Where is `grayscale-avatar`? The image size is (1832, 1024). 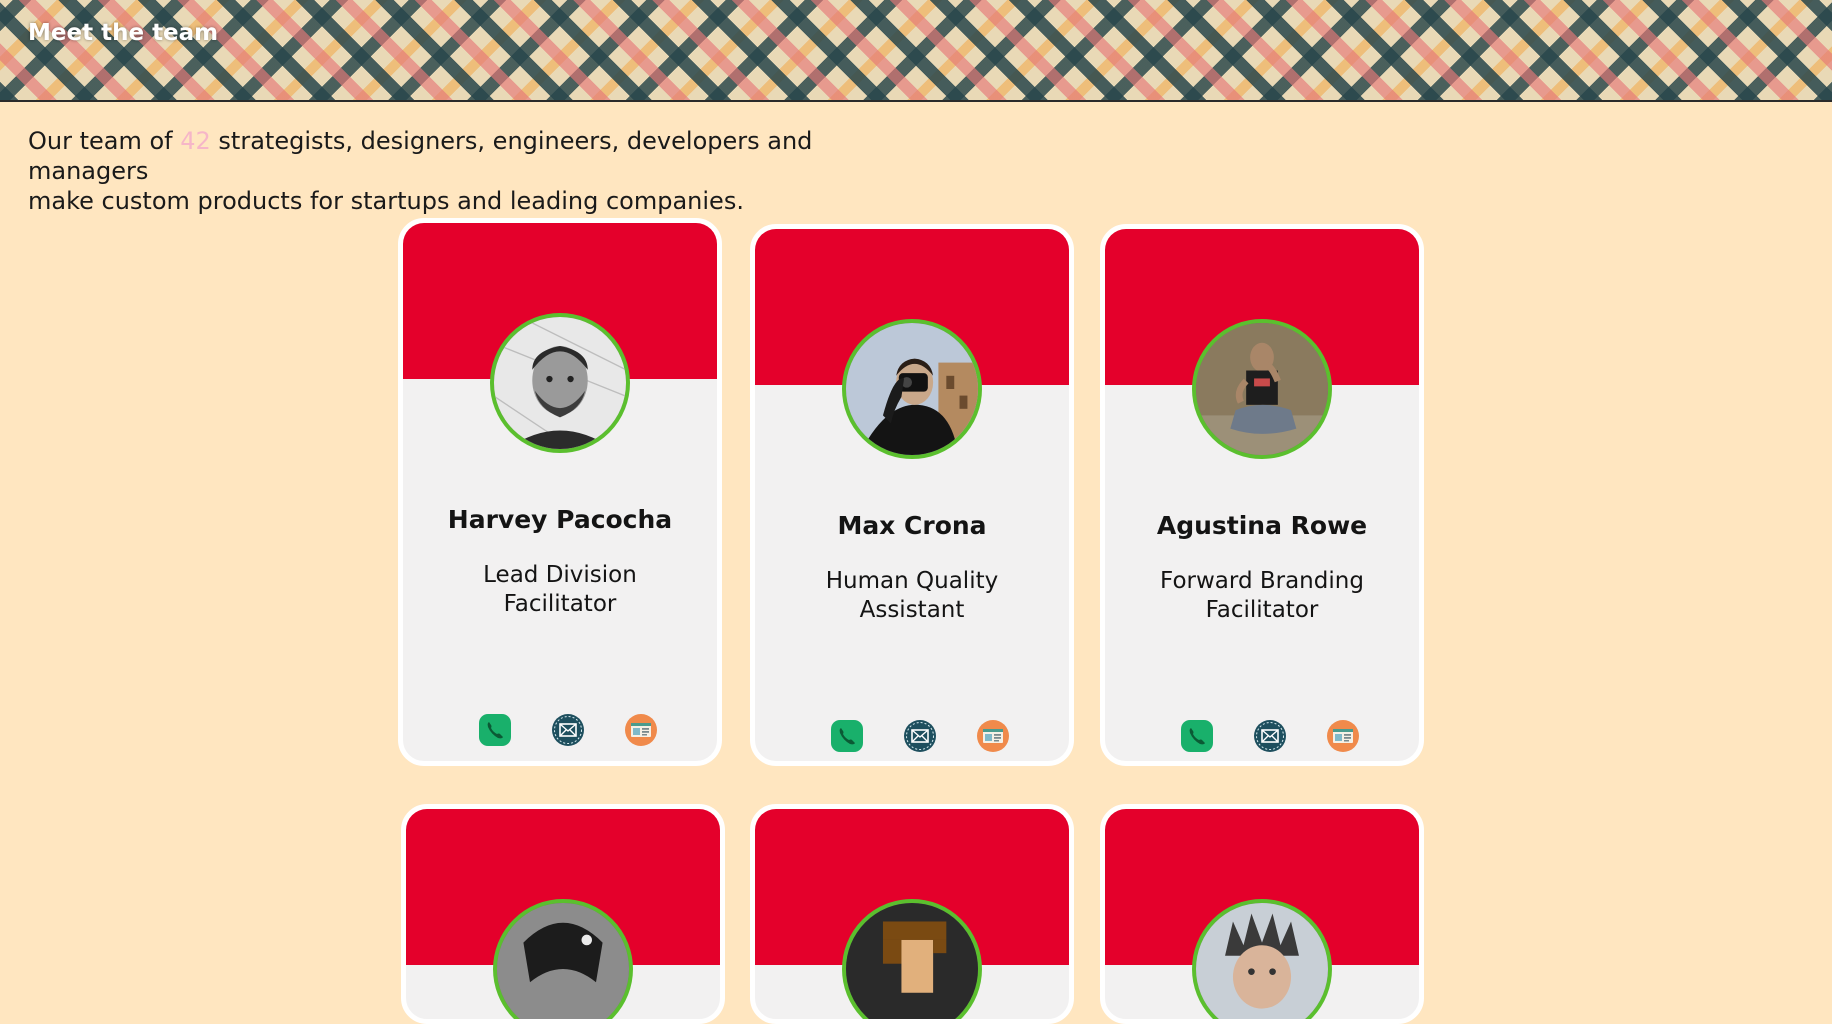 grayscale-avatar is located at coordinates (563, 961).